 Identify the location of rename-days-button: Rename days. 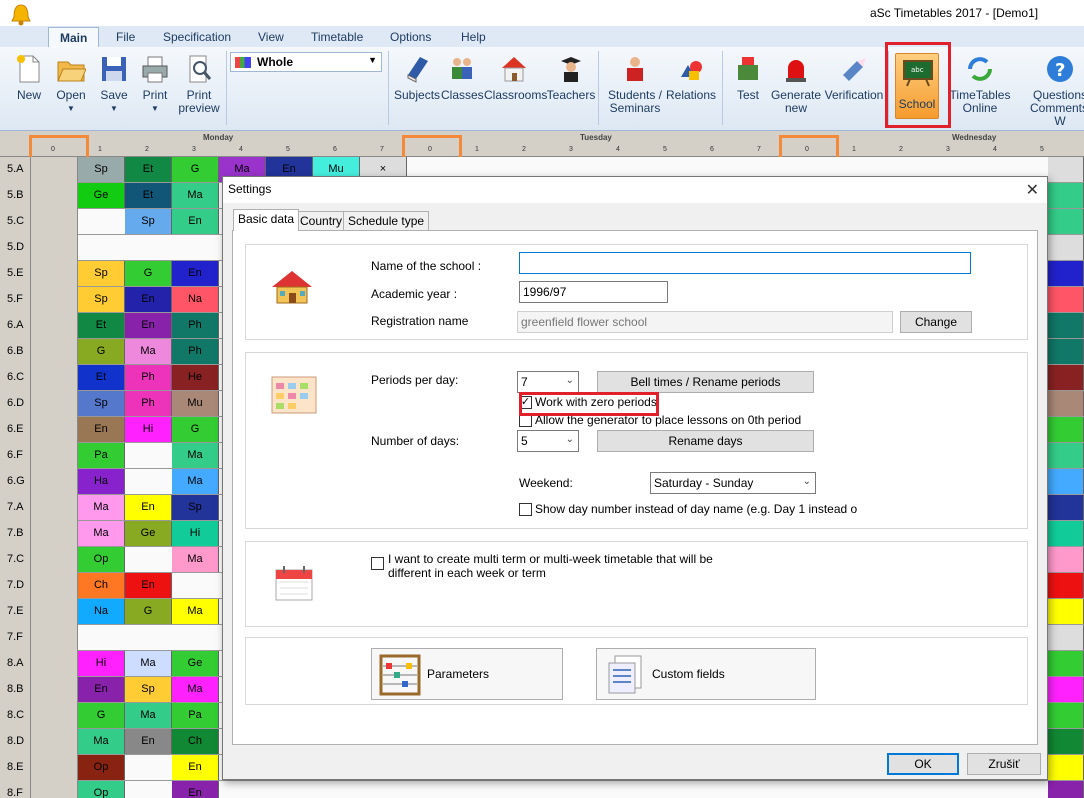
(705, 441).